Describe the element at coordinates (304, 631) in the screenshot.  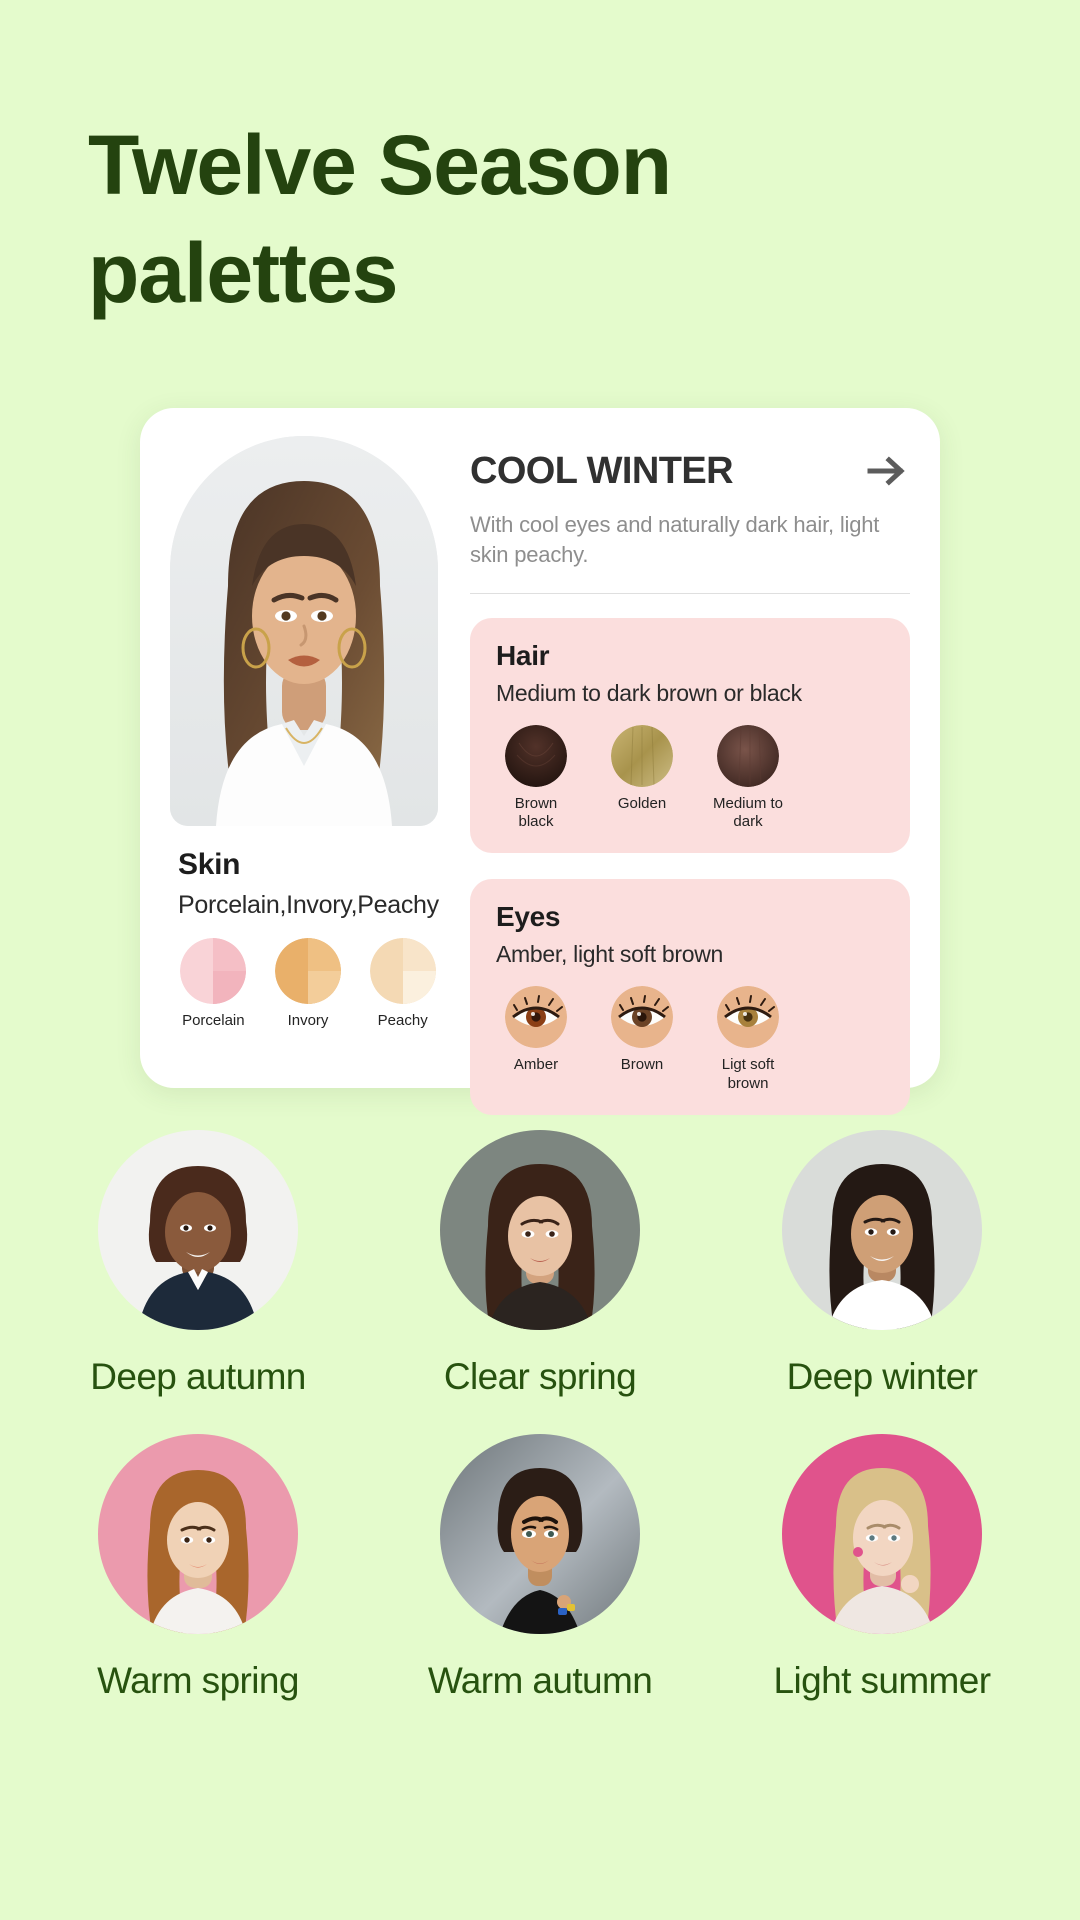
I see `model-portrait` at that location.